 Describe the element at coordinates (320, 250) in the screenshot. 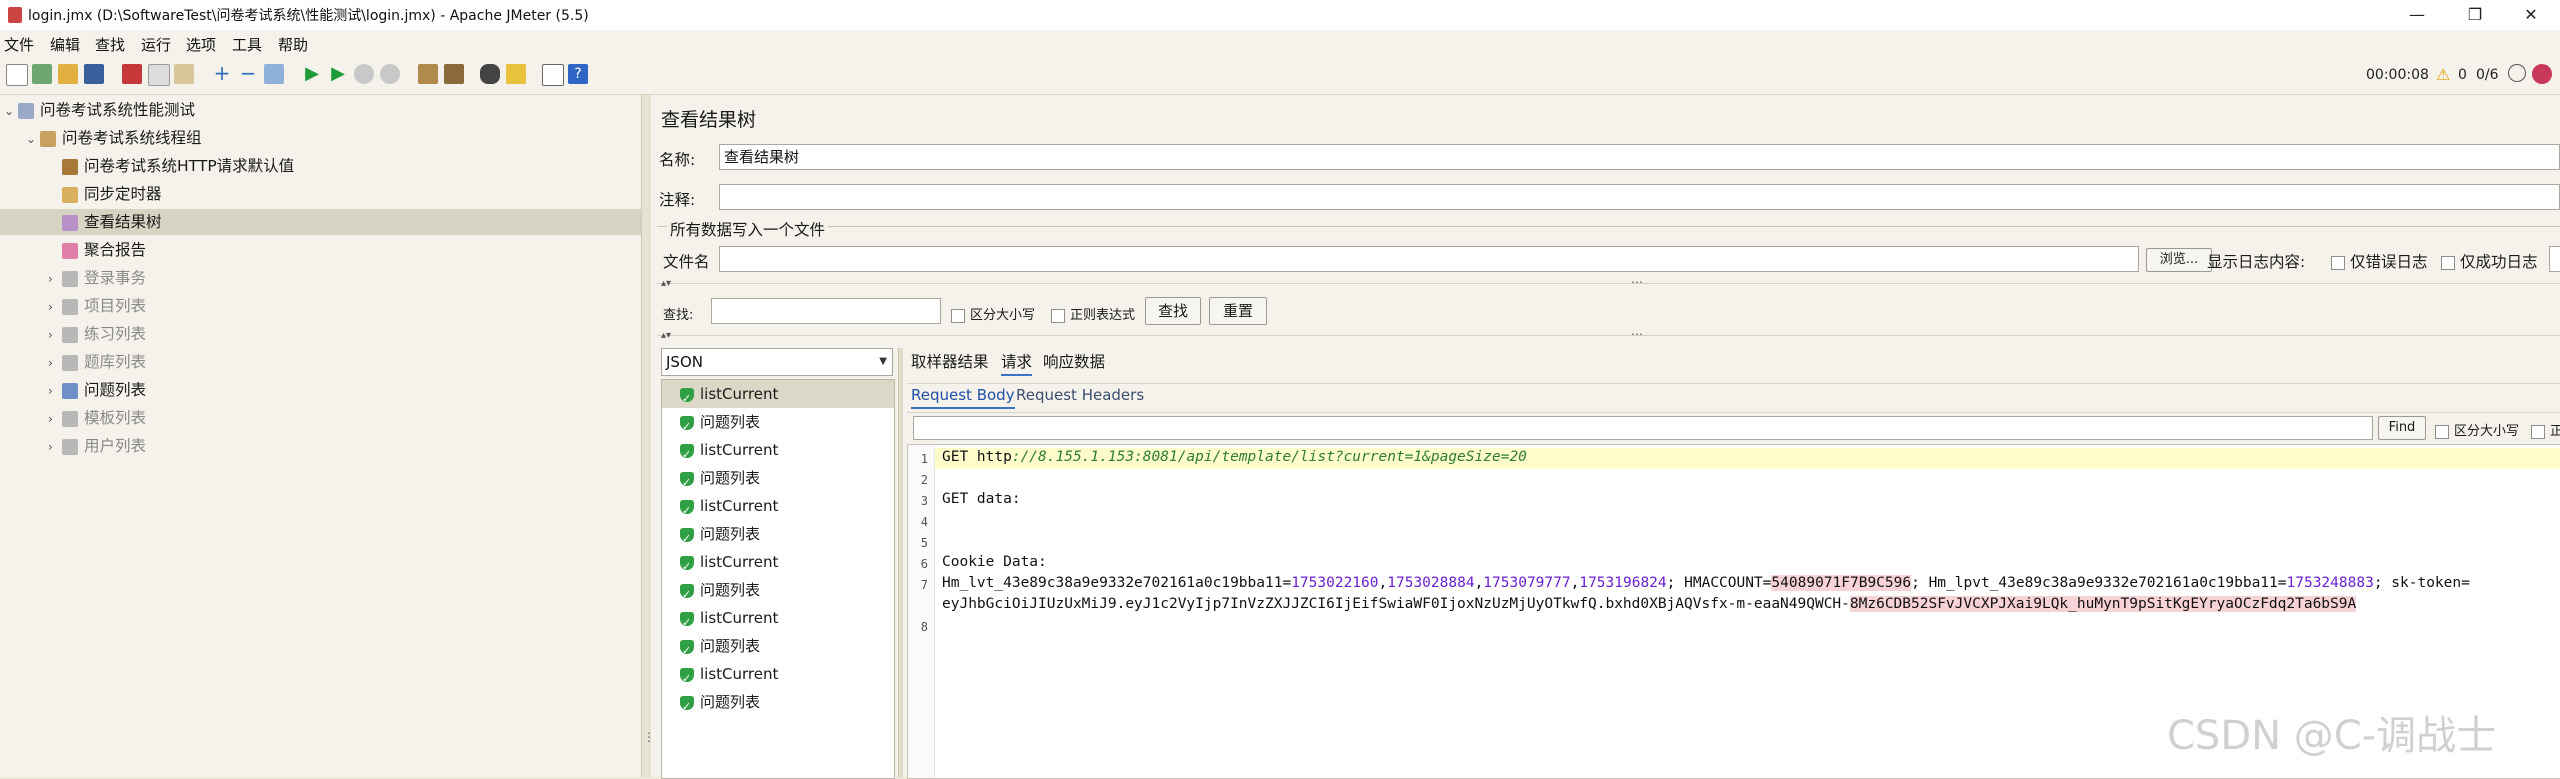

I see `tree-node: 聚合报告` at that location.